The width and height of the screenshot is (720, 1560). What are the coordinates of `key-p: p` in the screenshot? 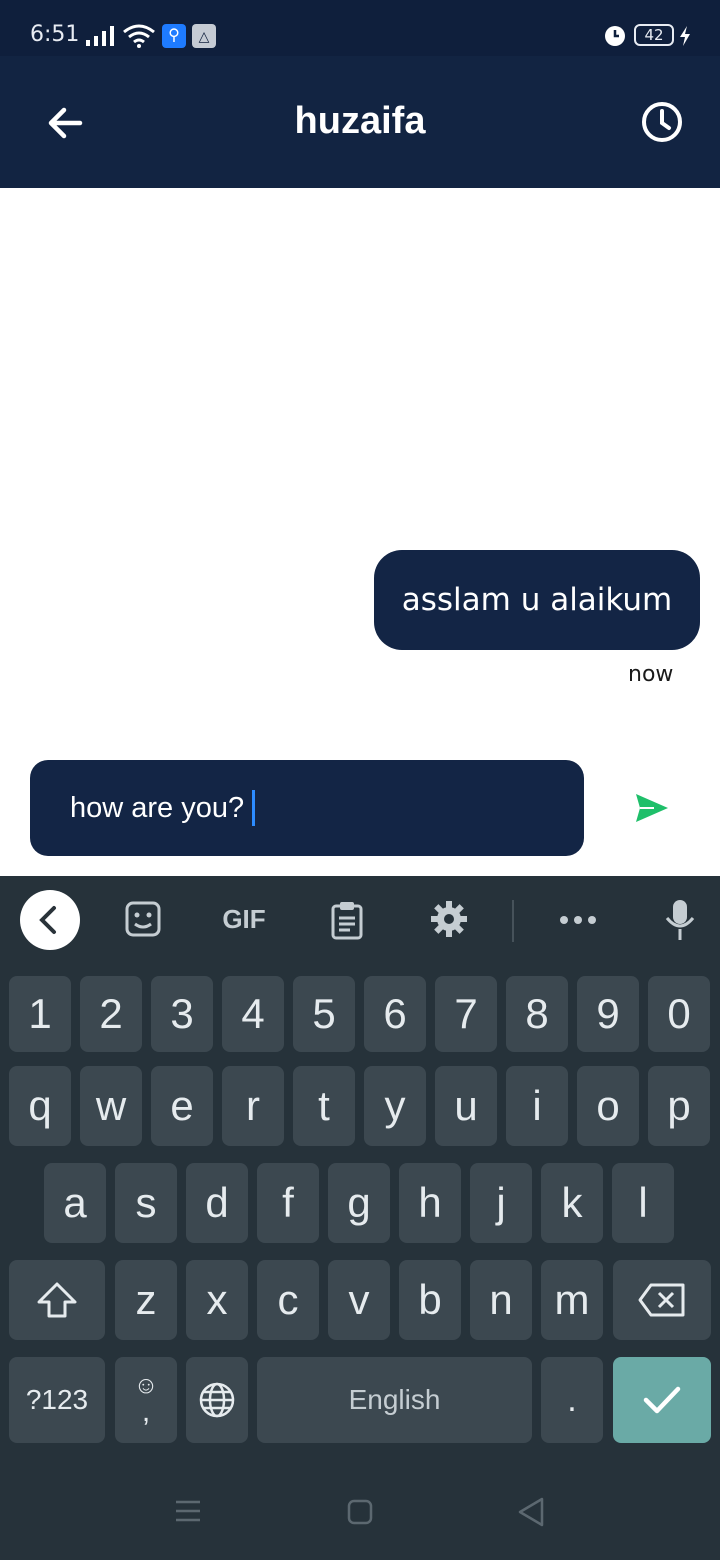 It's located at (679, 1106).